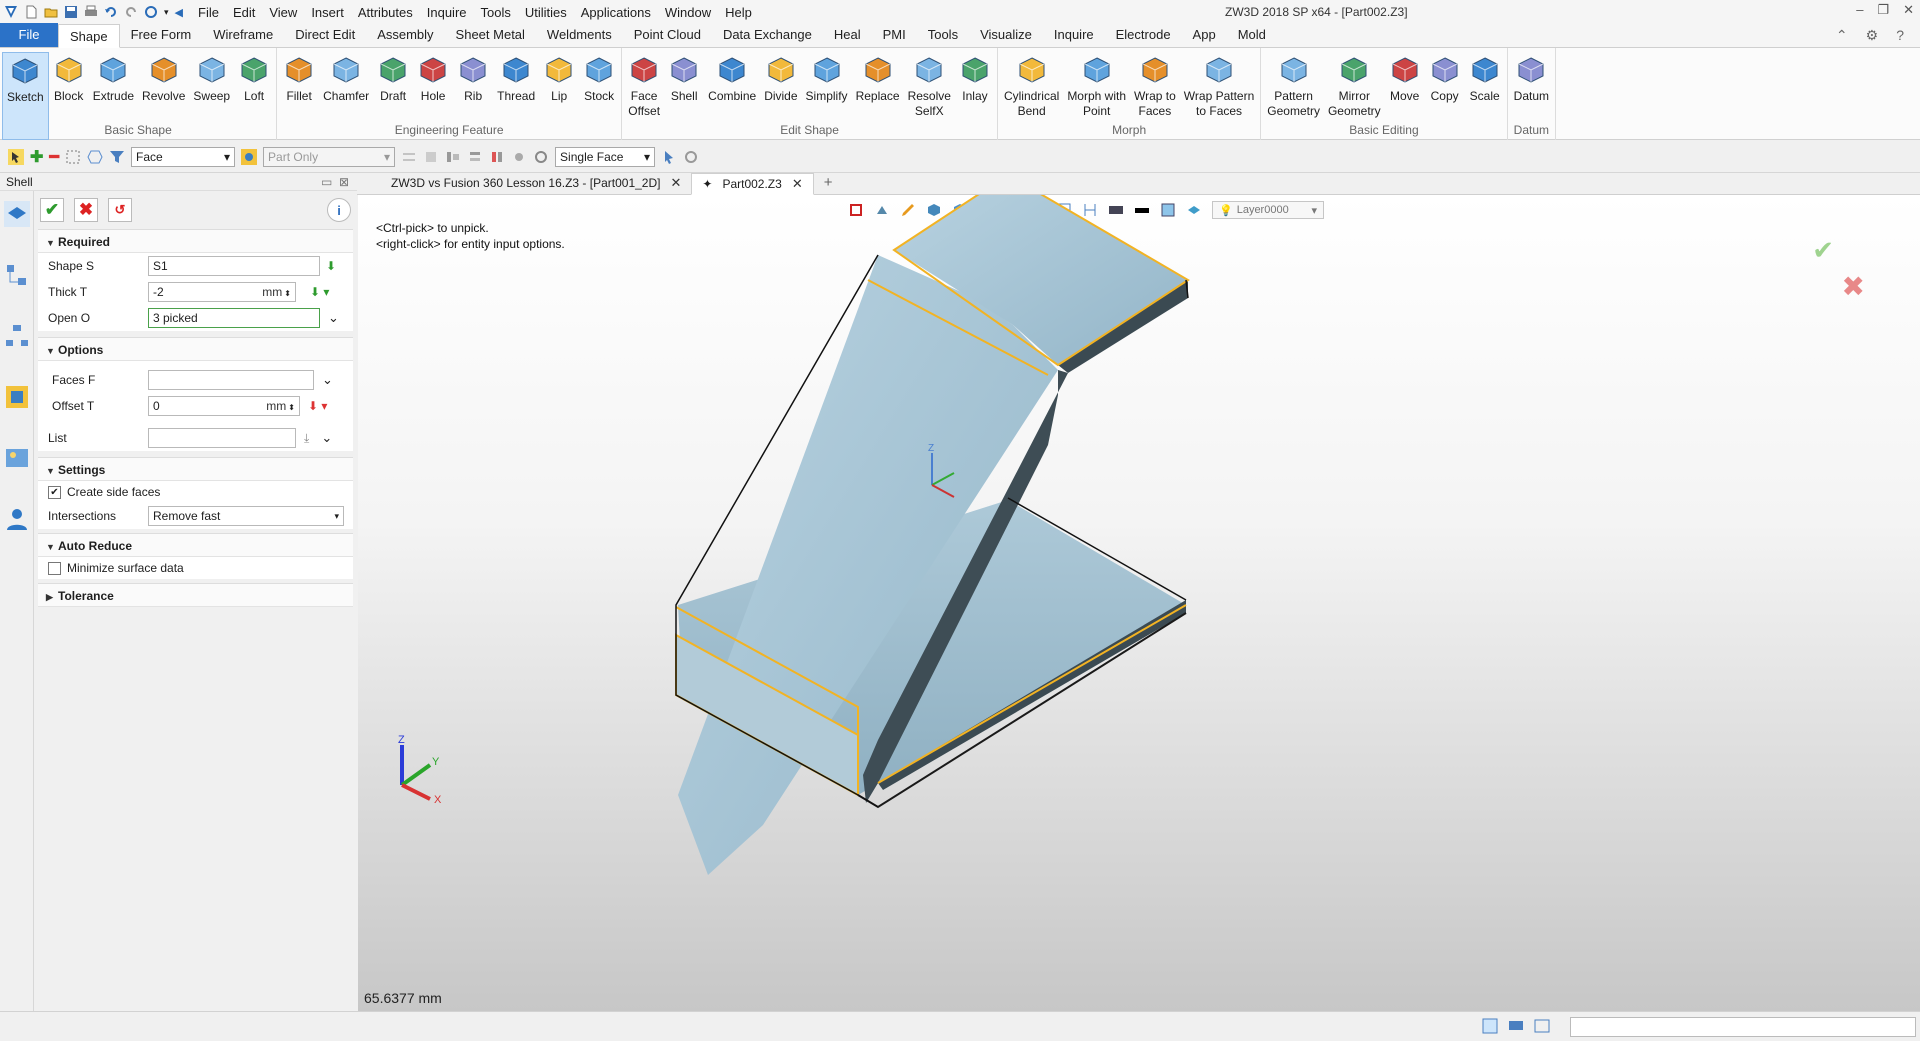 This screenshot has width=1920, height=1041. Describe the element at coordinates (847, 35) in the screenshot. I see `ribbon-tab-heal: Heal` at that location.